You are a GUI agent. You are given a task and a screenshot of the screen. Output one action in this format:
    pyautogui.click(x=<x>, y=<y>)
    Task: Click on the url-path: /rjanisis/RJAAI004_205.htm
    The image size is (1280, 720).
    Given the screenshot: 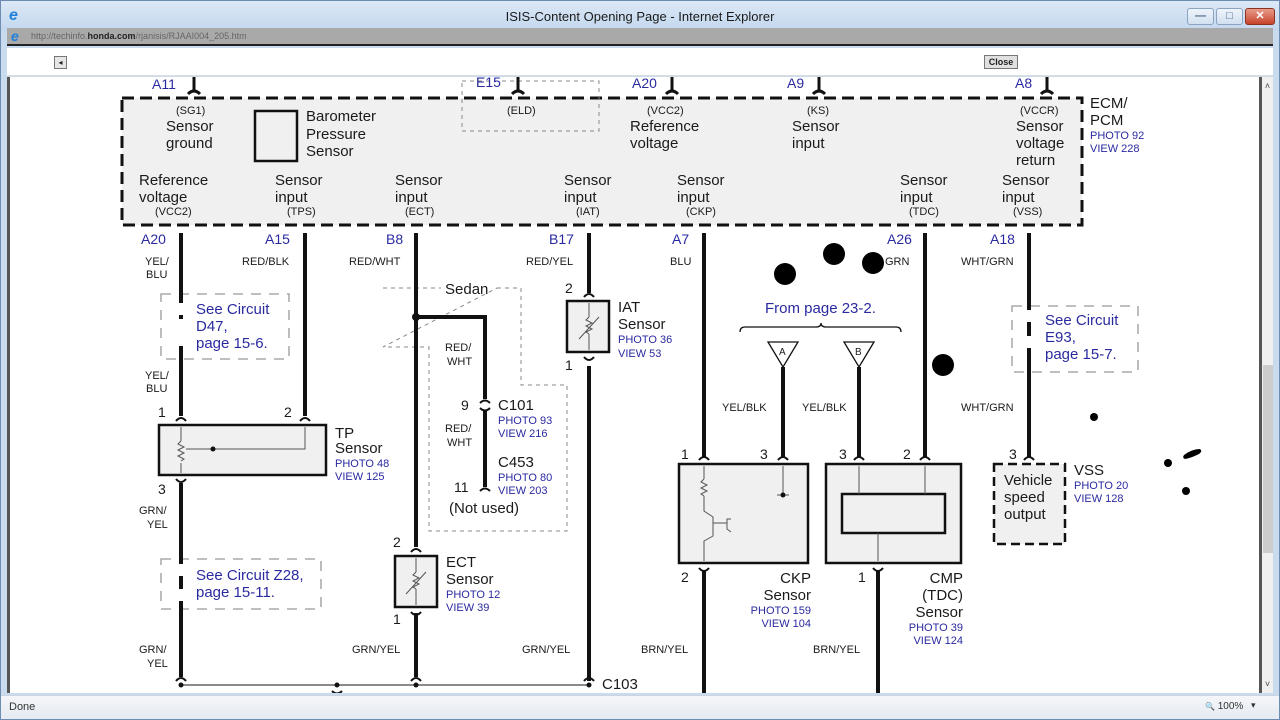 What is the action you would take?
    pyautogui.click(x=191, y=36)
    